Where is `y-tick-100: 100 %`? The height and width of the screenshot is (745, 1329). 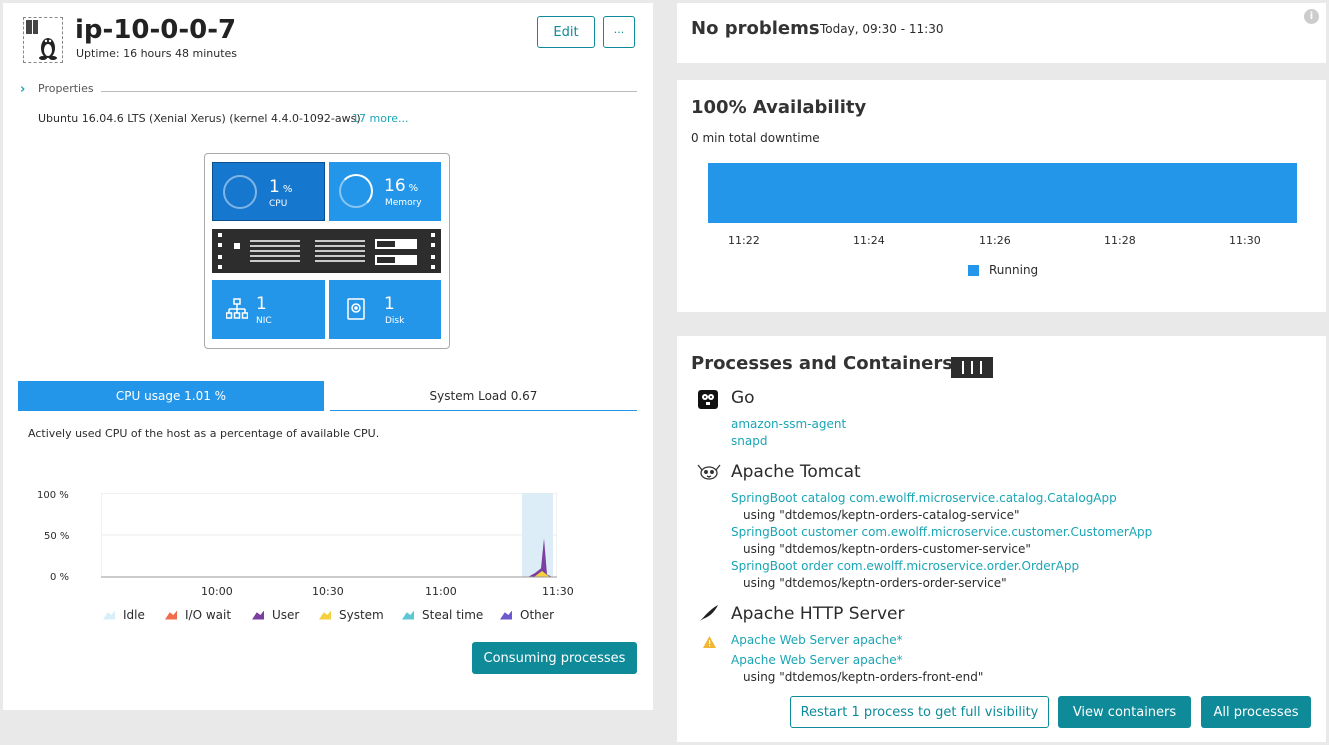 y-tick-100: 100 % is located at coordinates (53, 495).